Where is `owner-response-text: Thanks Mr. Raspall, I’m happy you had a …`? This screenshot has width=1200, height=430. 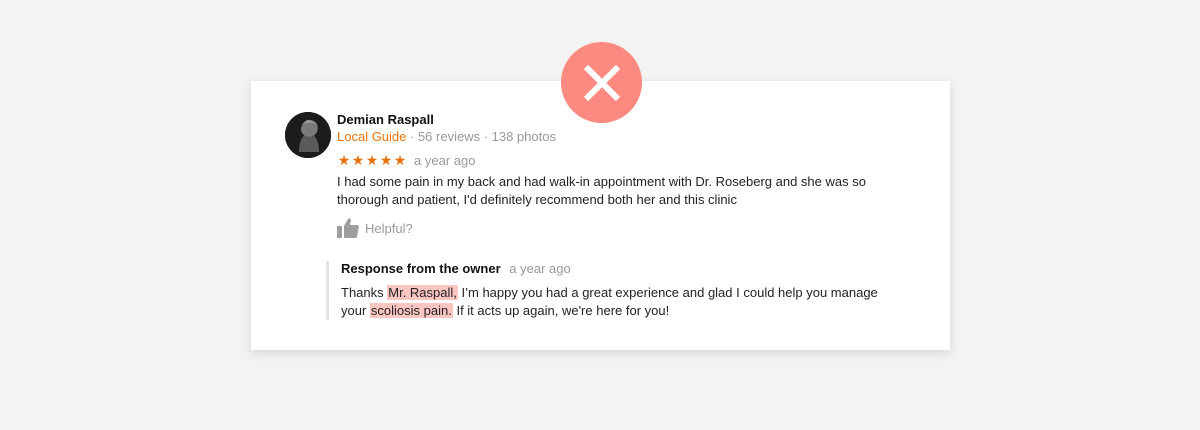
owner-response-text: Thanks Mr. Raspall, I’m happy you had a … is located at coordinates (621, 302).